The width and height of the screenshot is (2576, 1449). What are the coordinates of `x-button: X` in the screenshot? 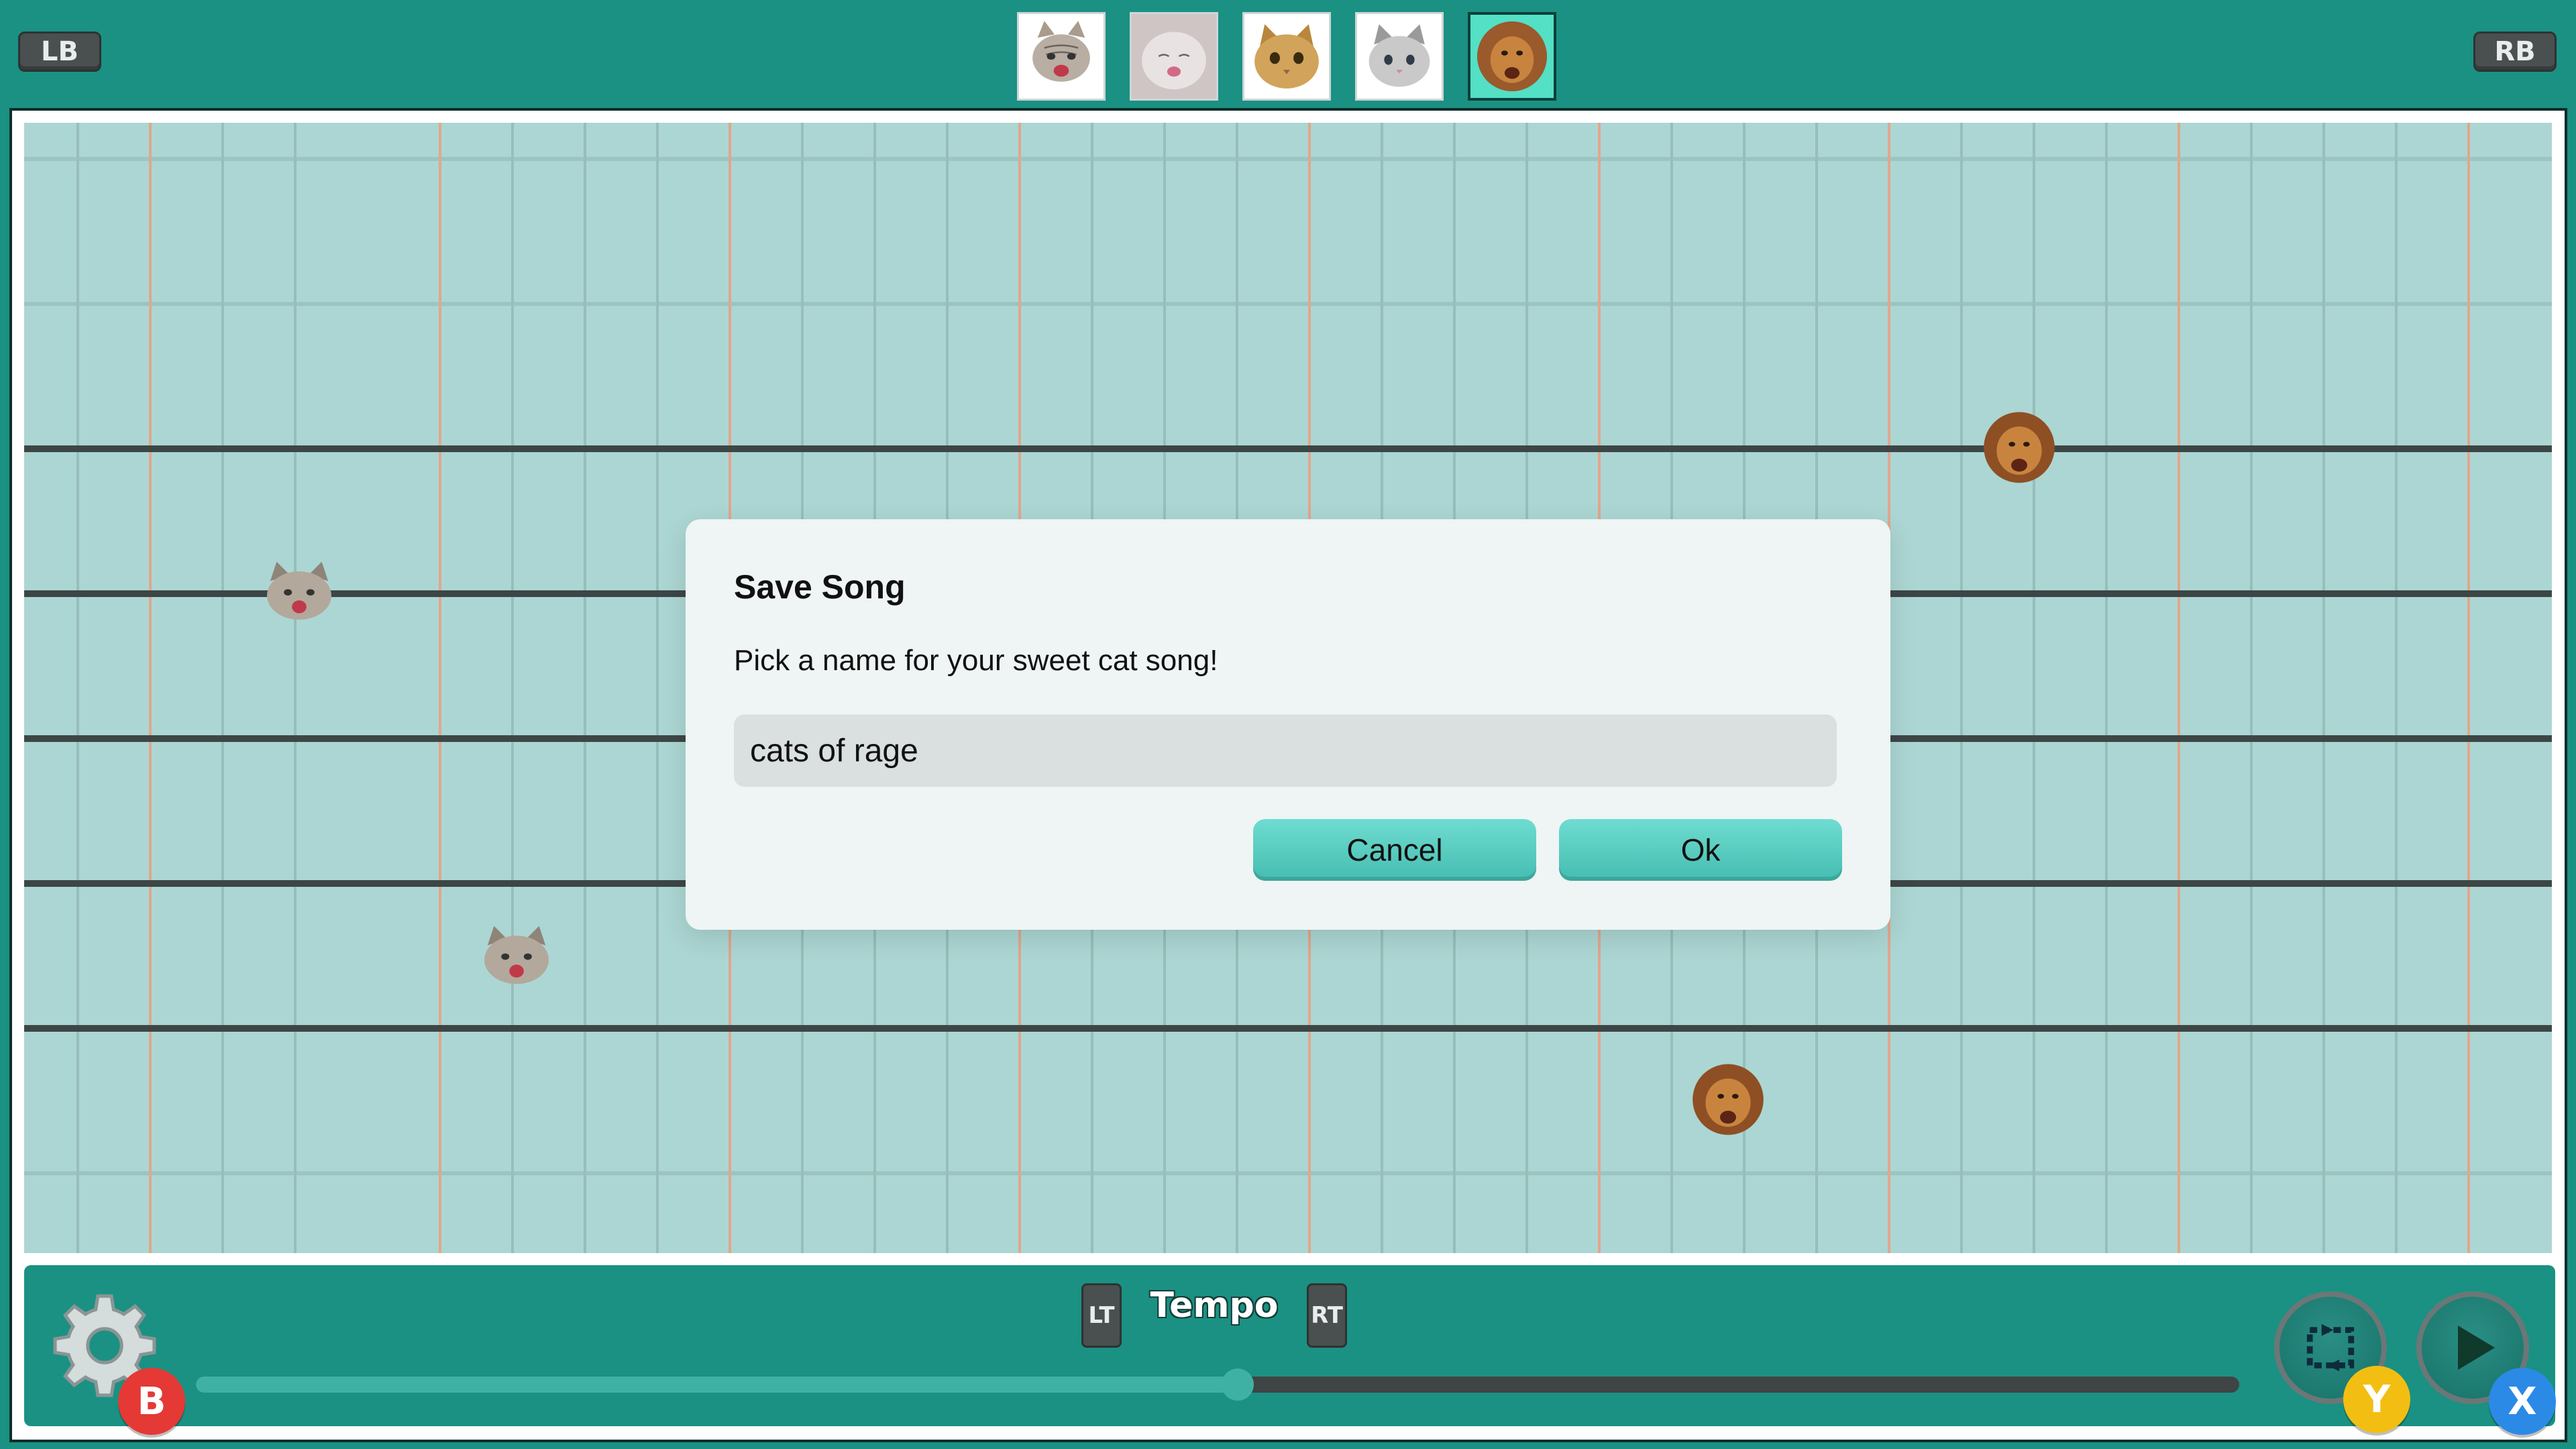 It's located at (2522, 1401).